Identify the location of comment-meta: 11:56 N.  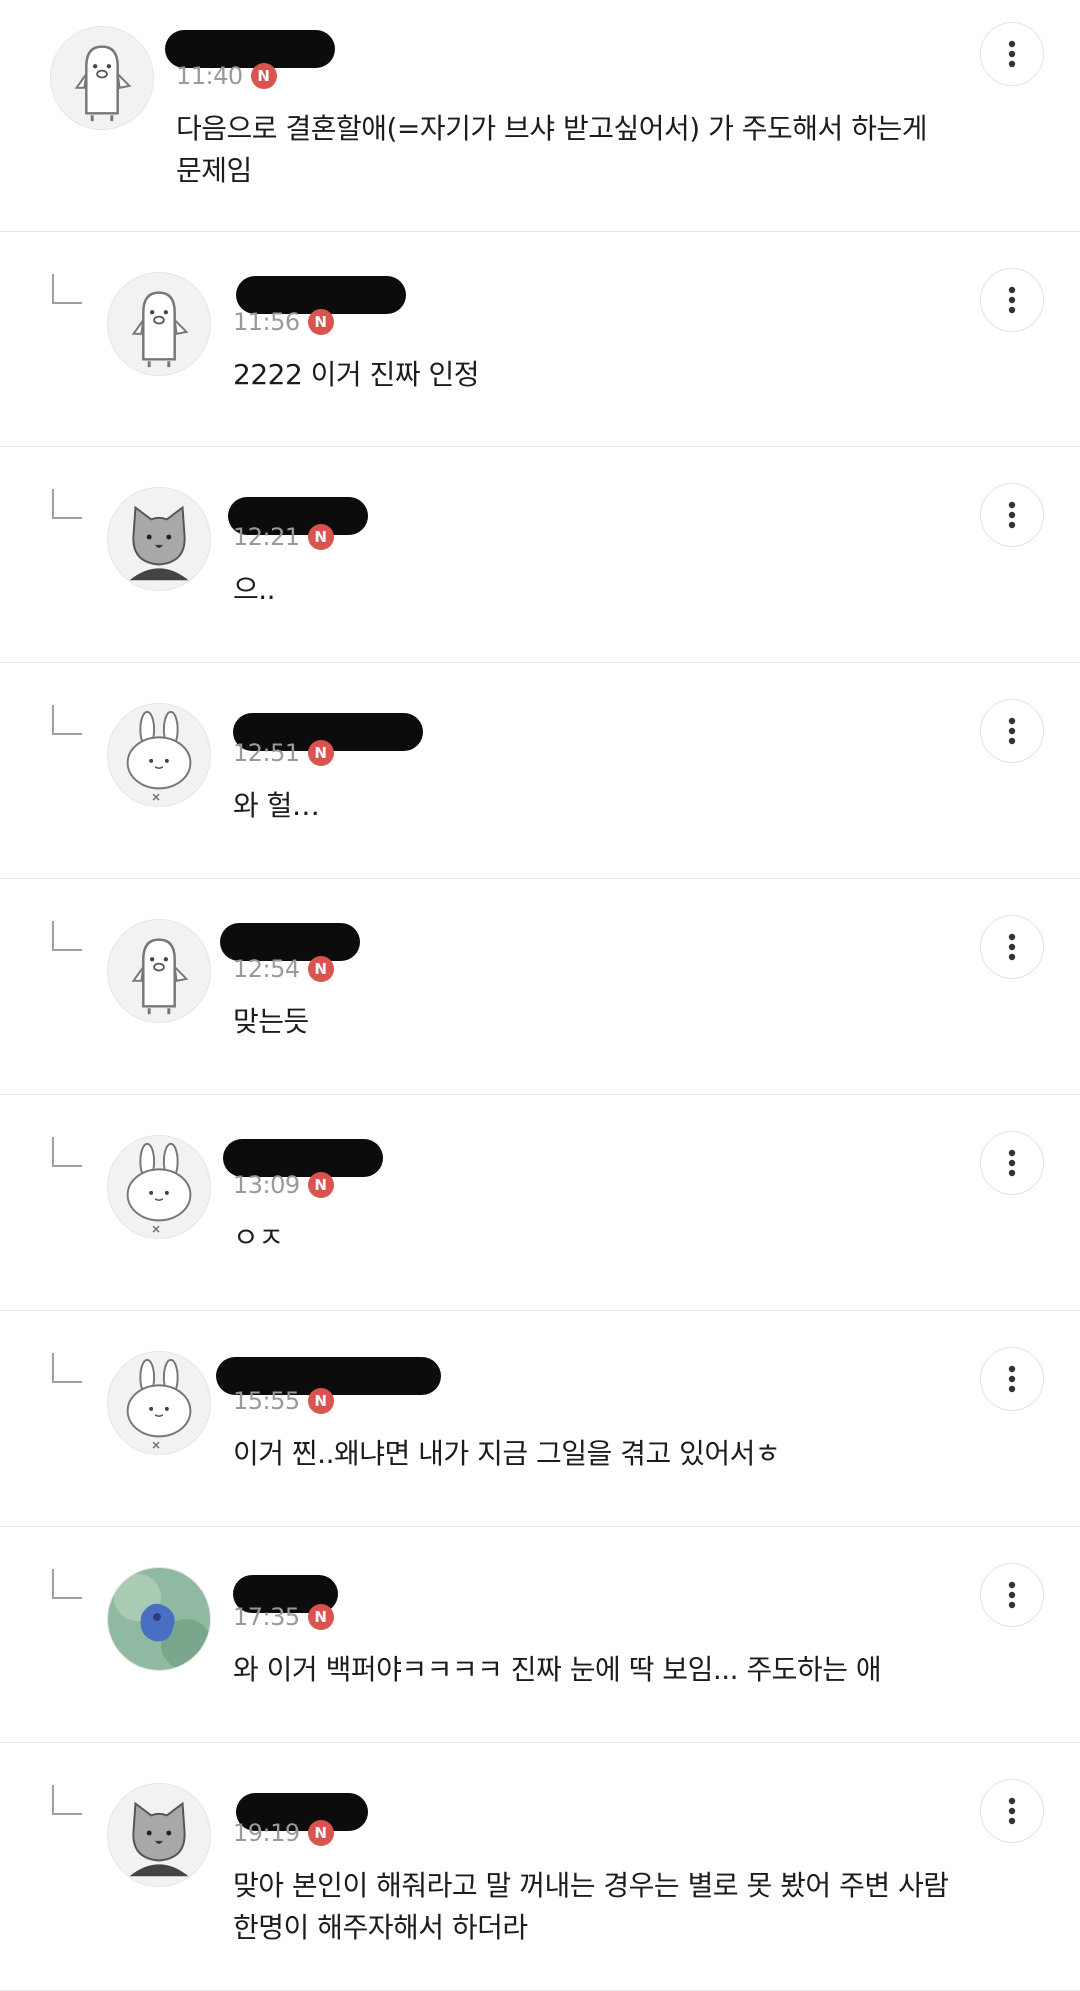
(283, 322).